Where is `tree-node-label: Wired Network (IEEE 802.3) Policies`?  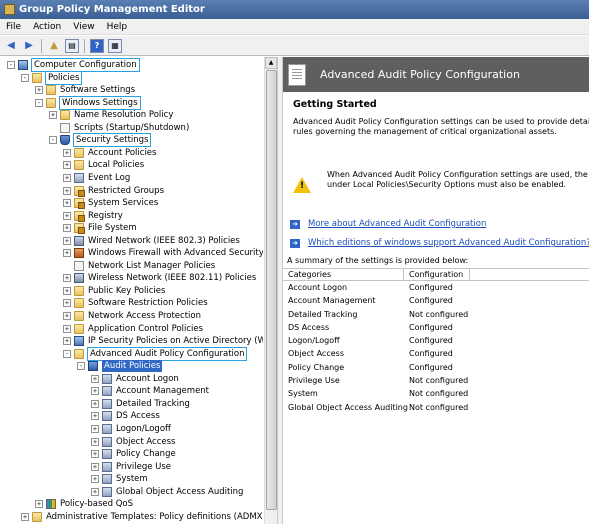 tree-node-label: Wired Network (IEEE 802.3) Policies is located at coordinates (164, 241).